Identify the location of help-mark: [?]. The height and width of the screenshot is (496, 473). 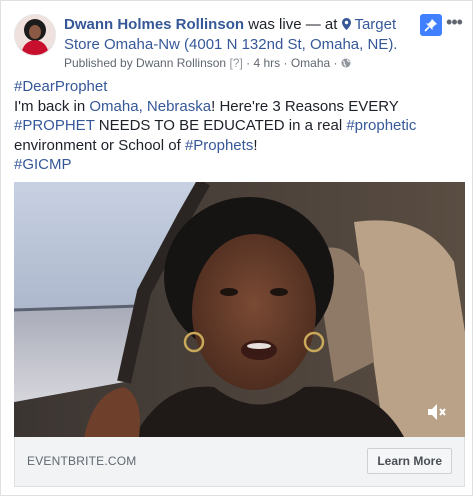
(235, 63).